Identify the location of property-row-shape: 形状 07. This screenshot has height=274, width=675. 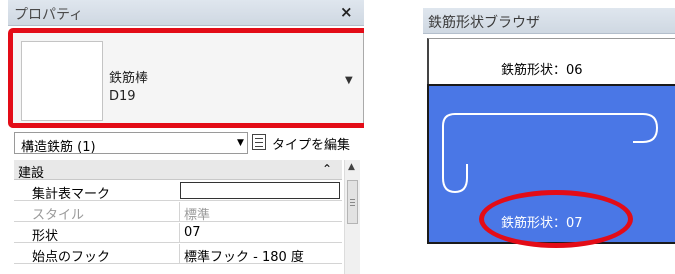
(178, 233).